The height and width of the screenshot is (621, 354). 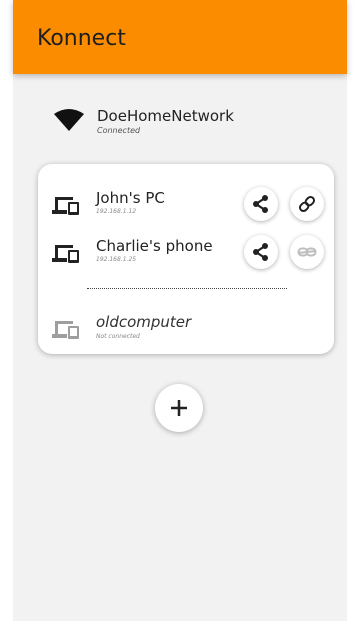 What do you see at coordinates (118, 336) in the screenshot?
I see `device-status: Not connected` at bounding box center [118, 336].